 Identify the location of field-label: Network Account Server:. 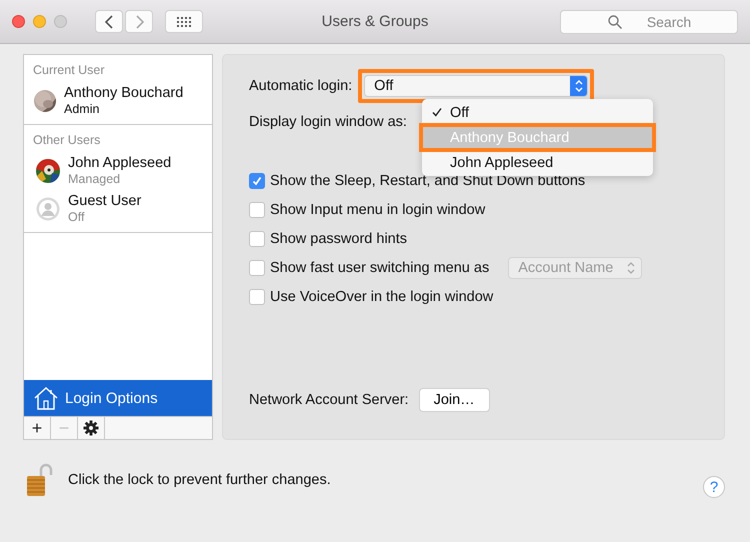
(329, 400).